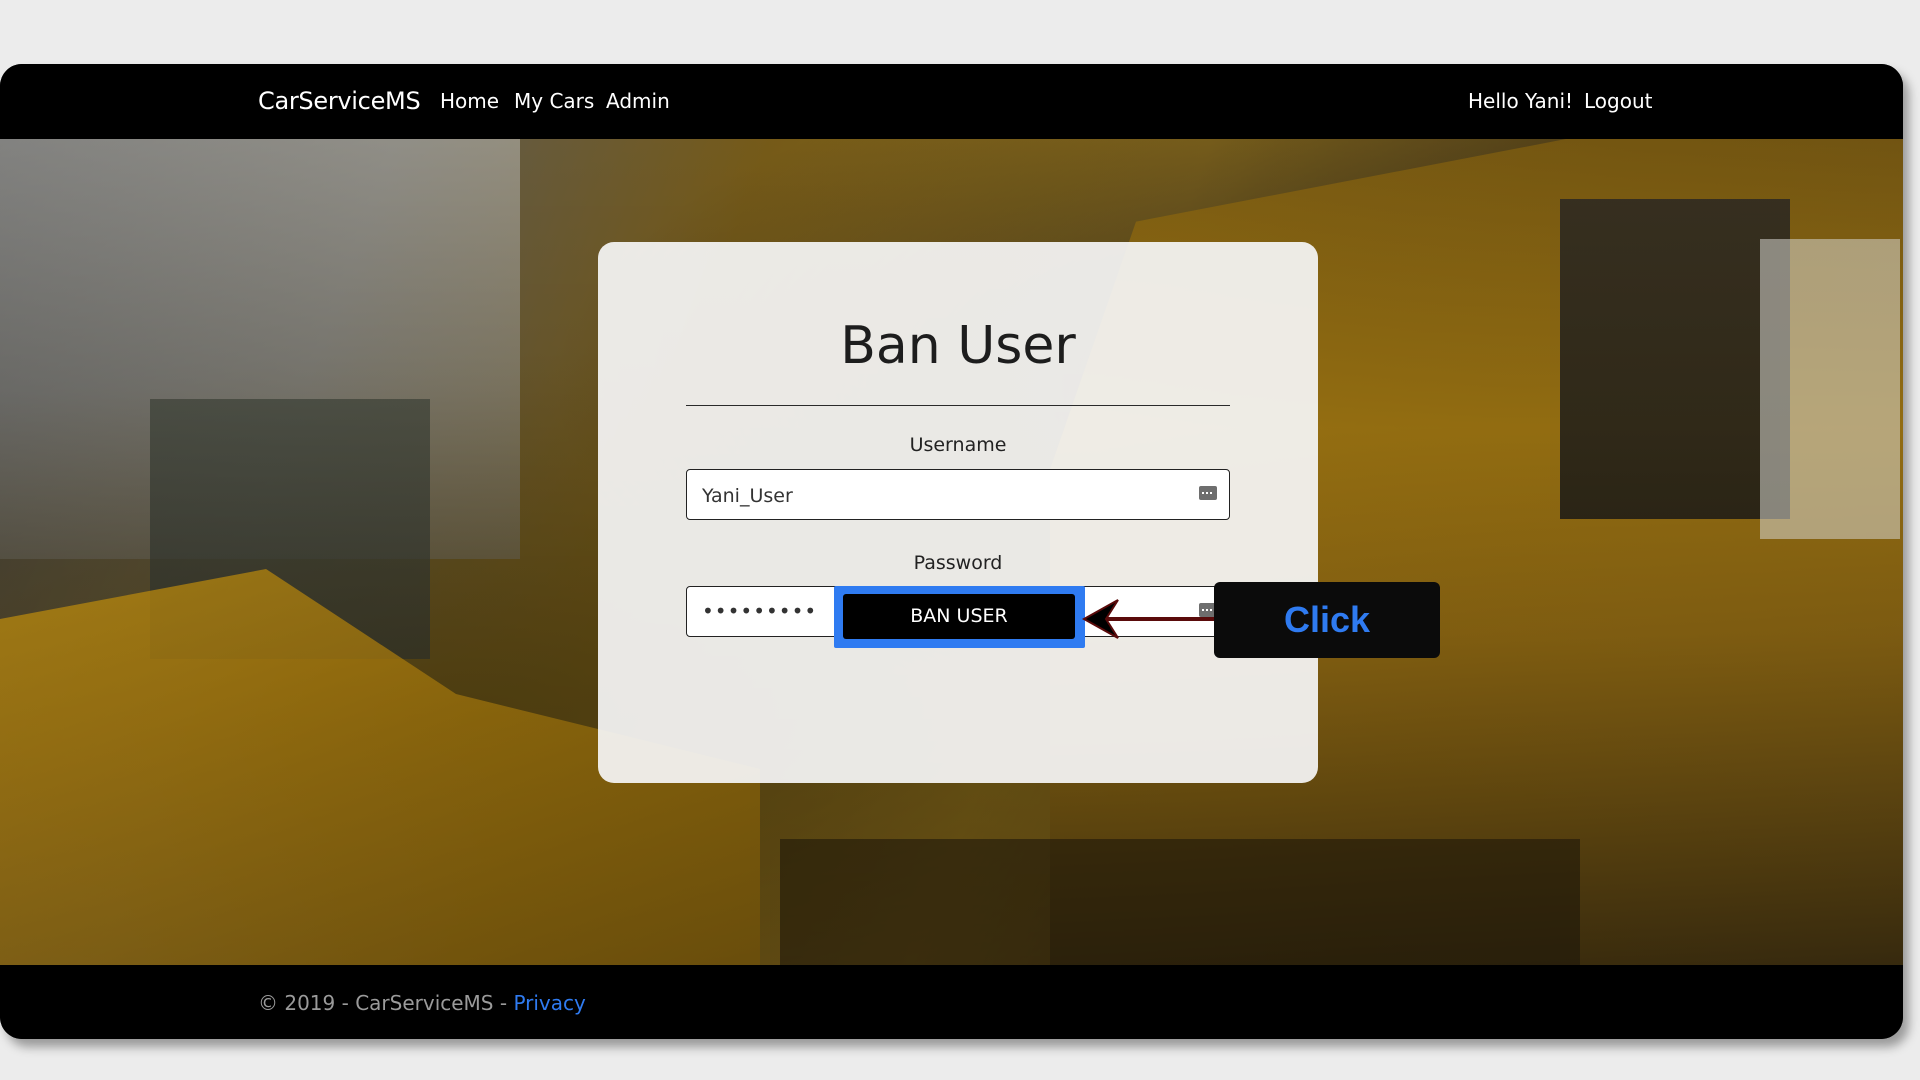  I want to click on privacy-link: Privacy, so click(549, 1003).